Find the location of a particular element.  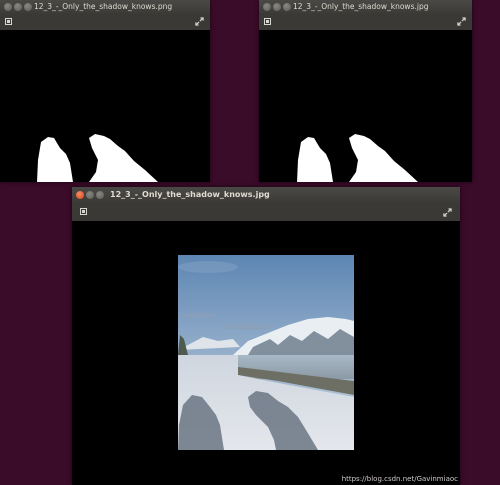

shadow-photo is located at coordinates (266, 352).